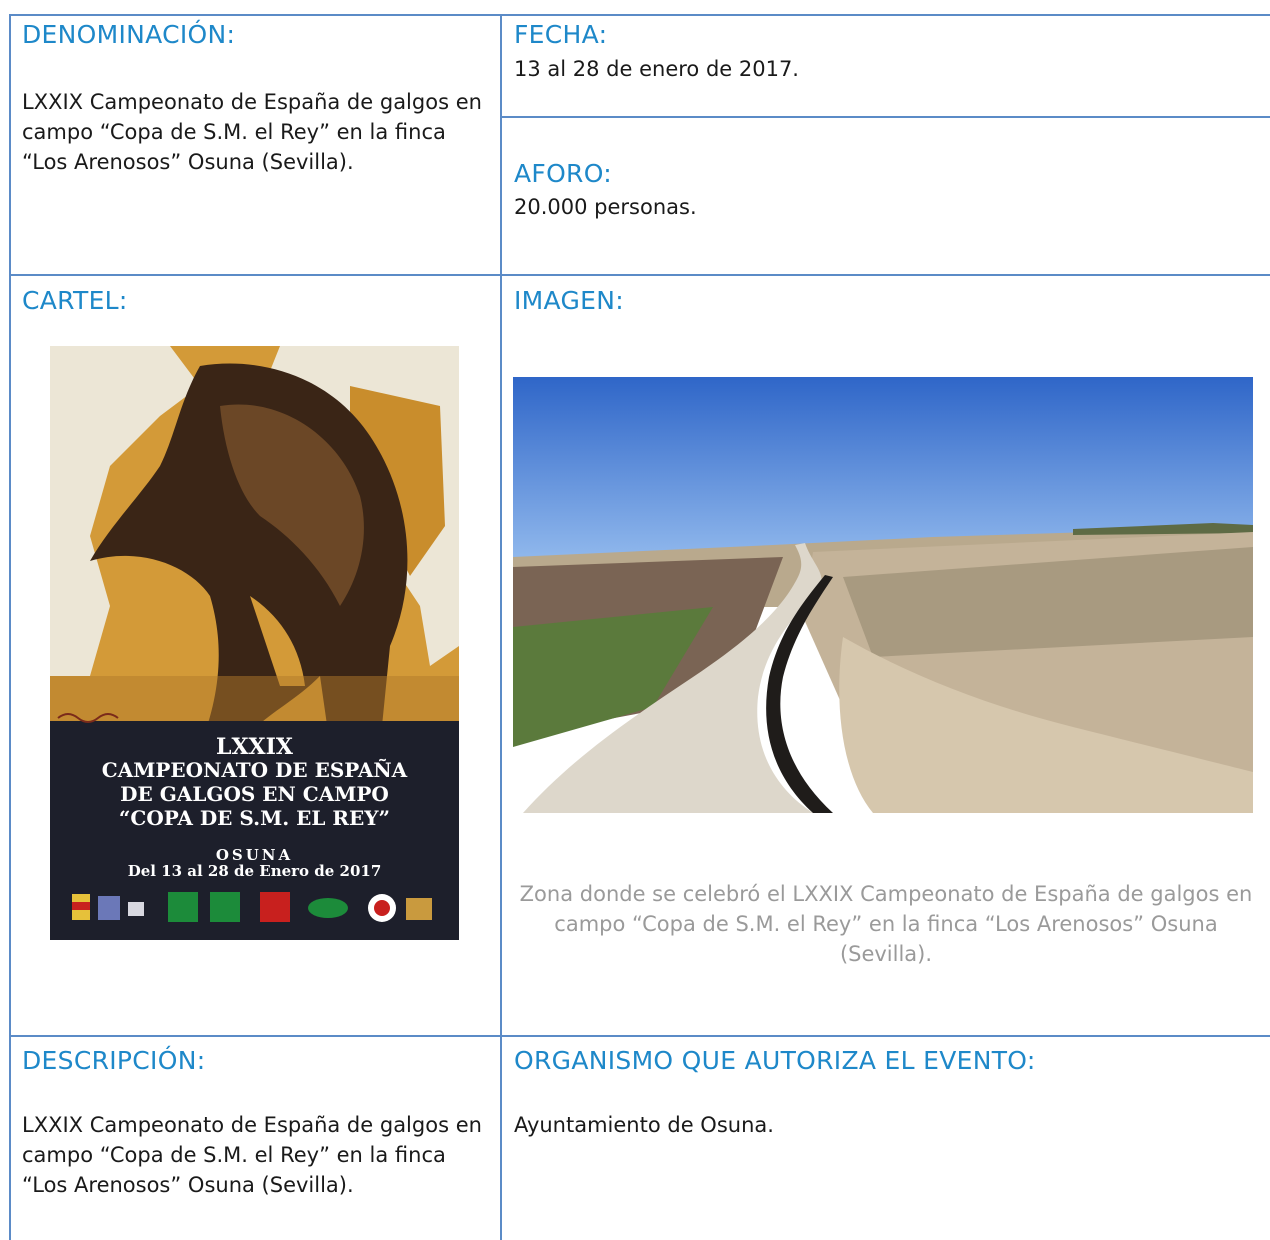 The image size is (1270, 1240). I want to click on poster-line-4: “COPA DE S.M. EL REY”, so click(254, 818).